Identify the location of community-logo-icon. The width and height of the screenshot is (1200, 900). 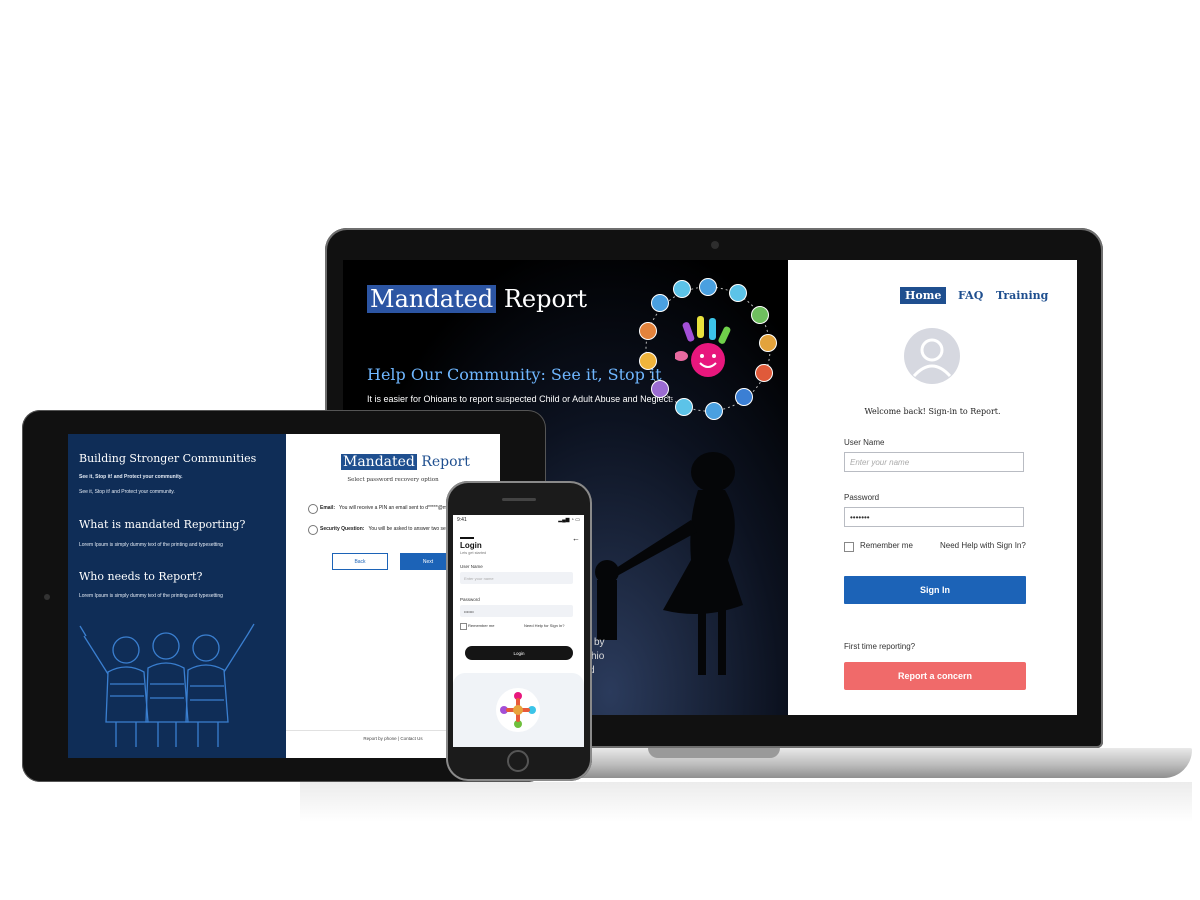
(518, 710).